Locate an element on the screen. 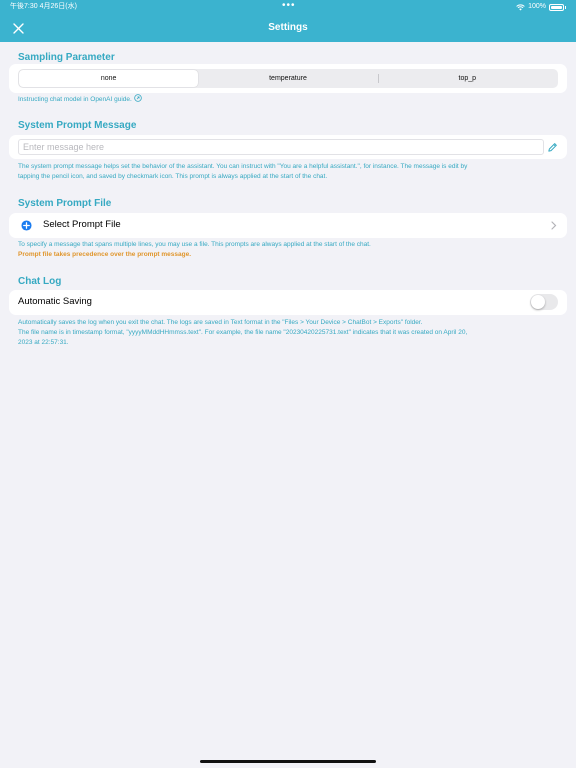  toggle-knob is located at coordinates (538, 302).